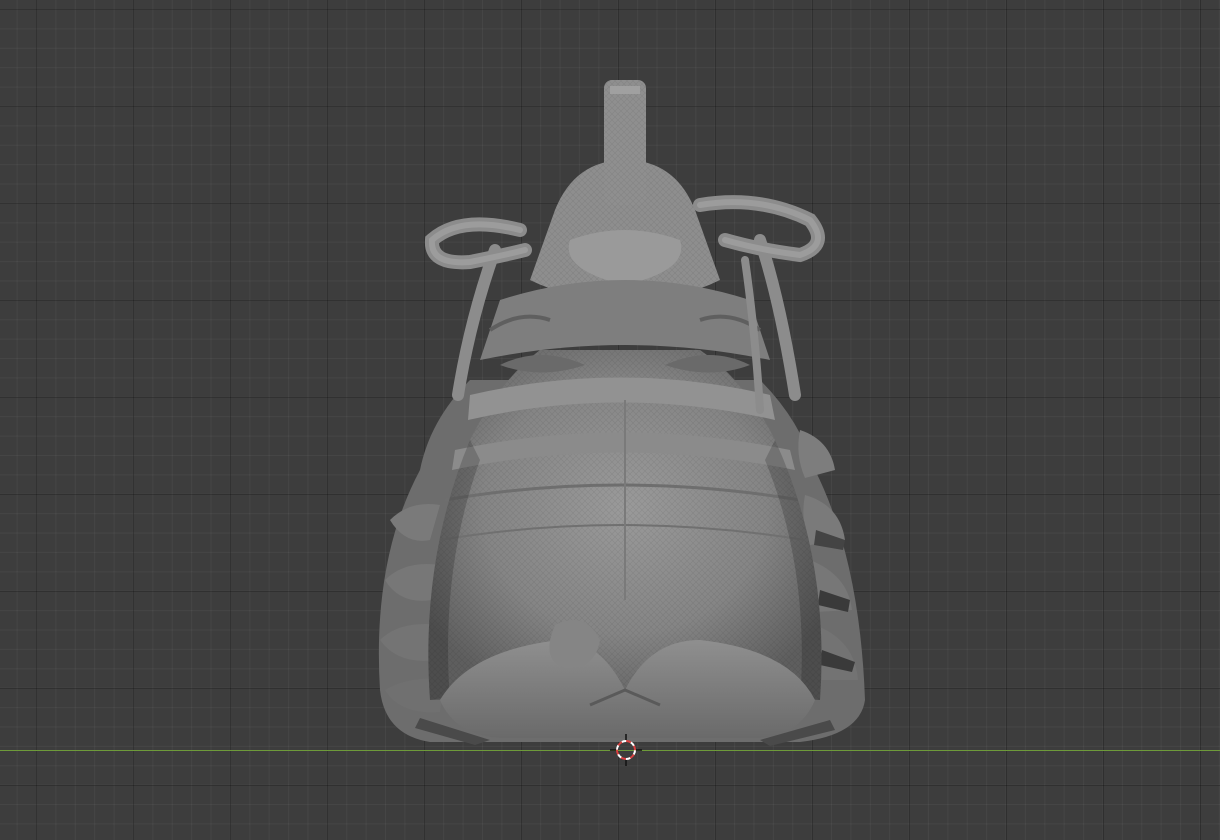 This screenshot has width=1220, height=840. What do you see at coordinates (625, 190) in the screenshot?
I see `shoe-tongue` at bounding box center [625, 190].